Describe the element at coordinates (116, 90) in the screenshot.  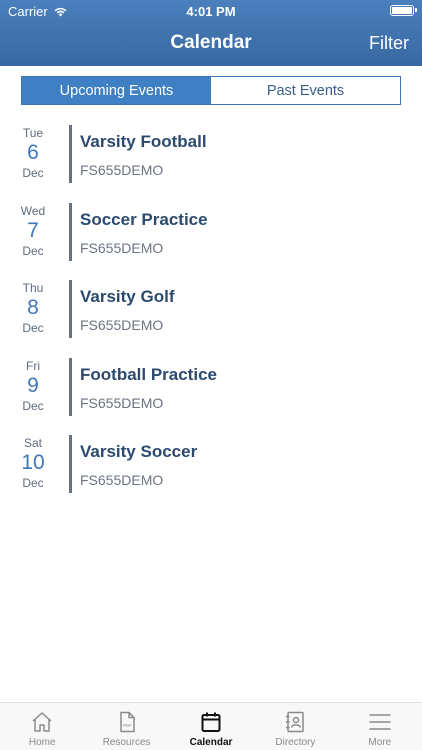
I see `tab-upcoming-events: Upcoming Events` at that location.